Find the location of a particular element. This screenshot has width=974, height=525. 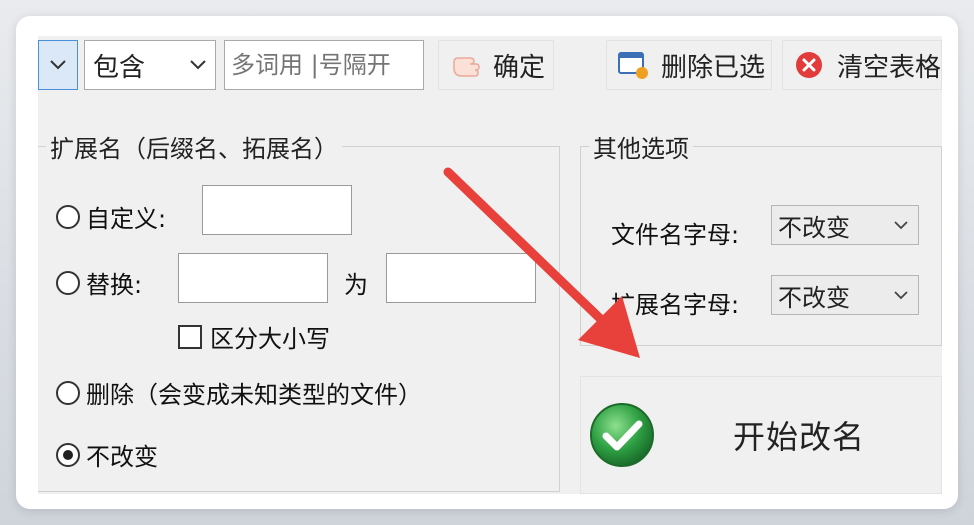

match-mode-select: 包含 is located at coordinates (150, 65).